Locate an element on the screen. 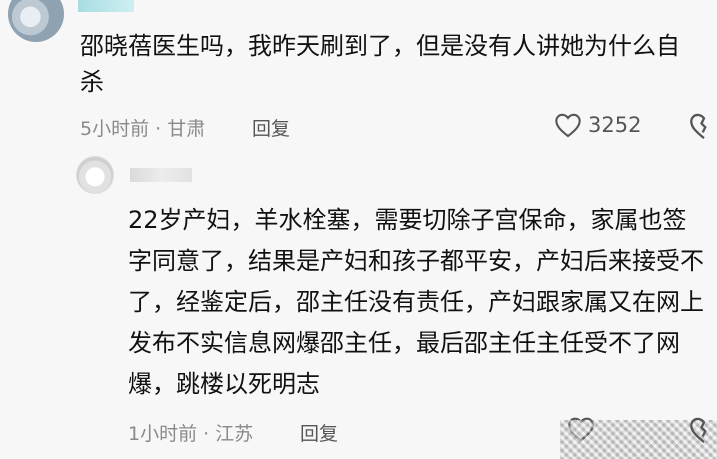 The width and height of the screenshot is (717, 459). user-avatar is located at coordinates (36, 21).